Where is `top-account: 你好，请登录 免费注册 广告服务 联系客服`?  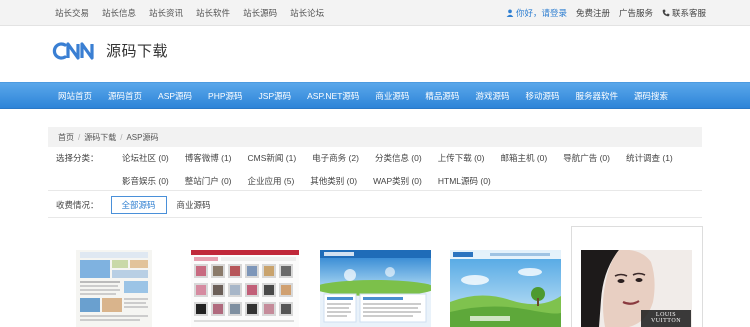 top-account: 你好，请登录 免费注册 广告服务 联系客服 is located at coordinates (606, 13).